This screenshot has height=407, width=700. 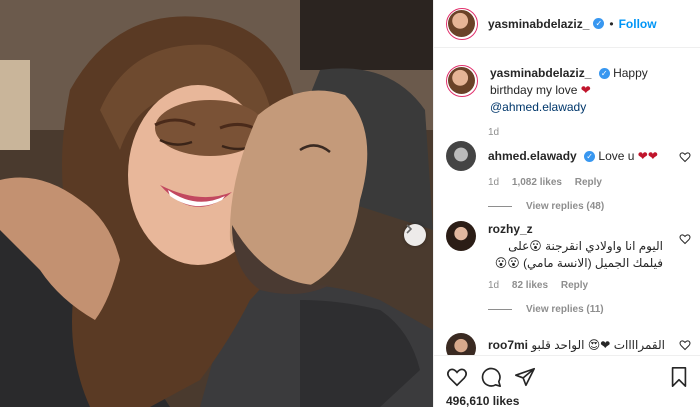 I want to click on next-photo-button, so click(x=415, y=235).